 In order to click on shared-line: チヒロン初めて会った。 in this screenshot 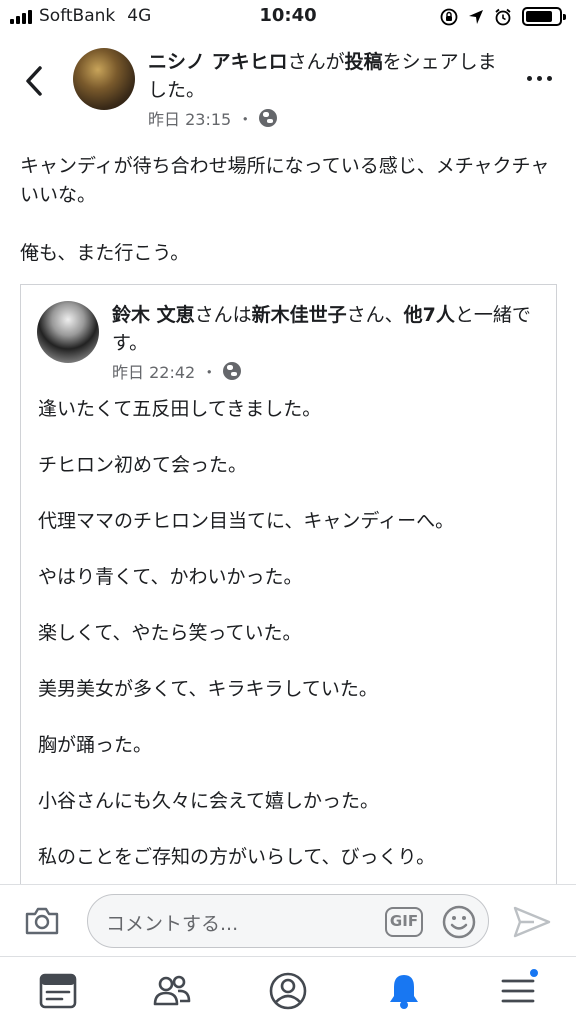, I will do `click(143, 465)`.